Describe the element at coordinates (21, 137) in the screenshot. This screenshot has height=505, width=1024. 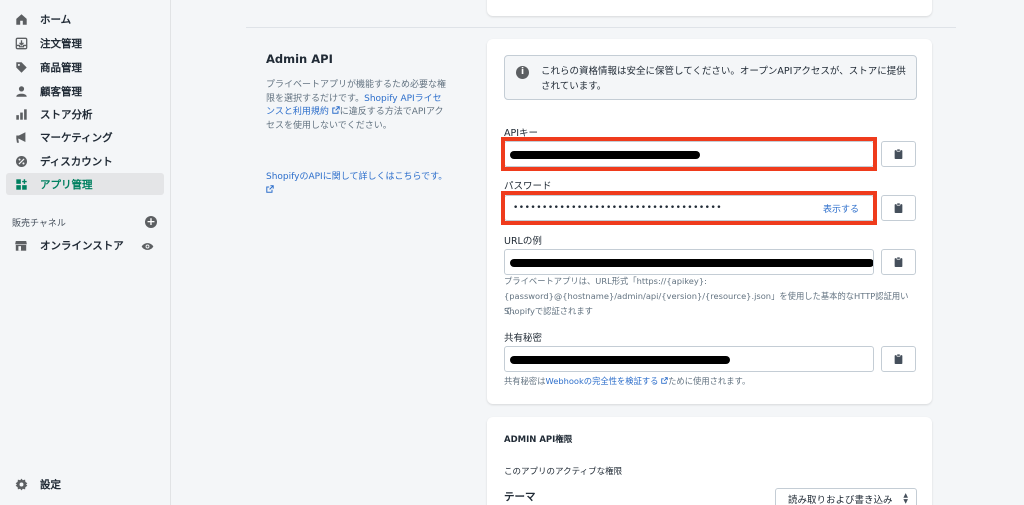
I see `megaphone-icon` at that location.